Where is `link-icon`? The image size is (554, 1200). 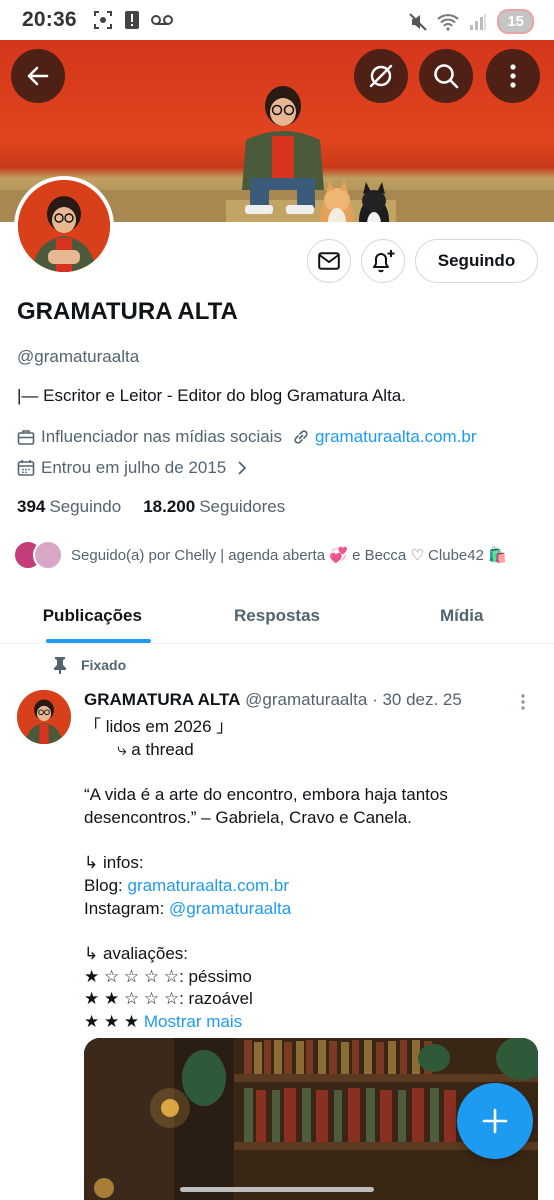
link-icon is located at coordinates (301, 437).